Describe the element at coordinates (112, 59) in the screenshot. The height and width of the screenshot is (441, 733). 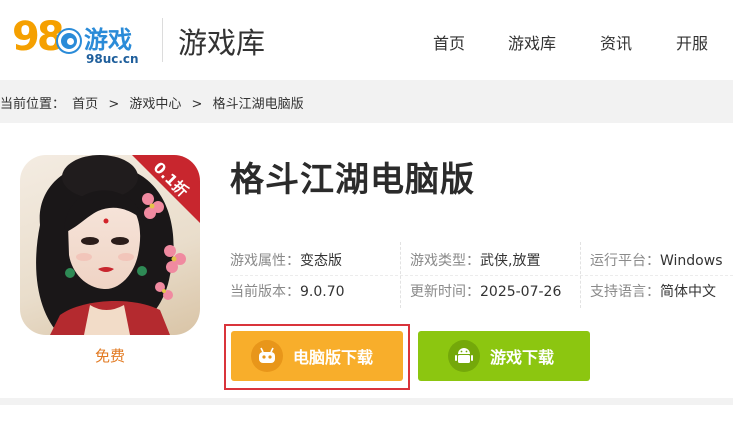
I see `logo-url: 98uc.cn` at that location.